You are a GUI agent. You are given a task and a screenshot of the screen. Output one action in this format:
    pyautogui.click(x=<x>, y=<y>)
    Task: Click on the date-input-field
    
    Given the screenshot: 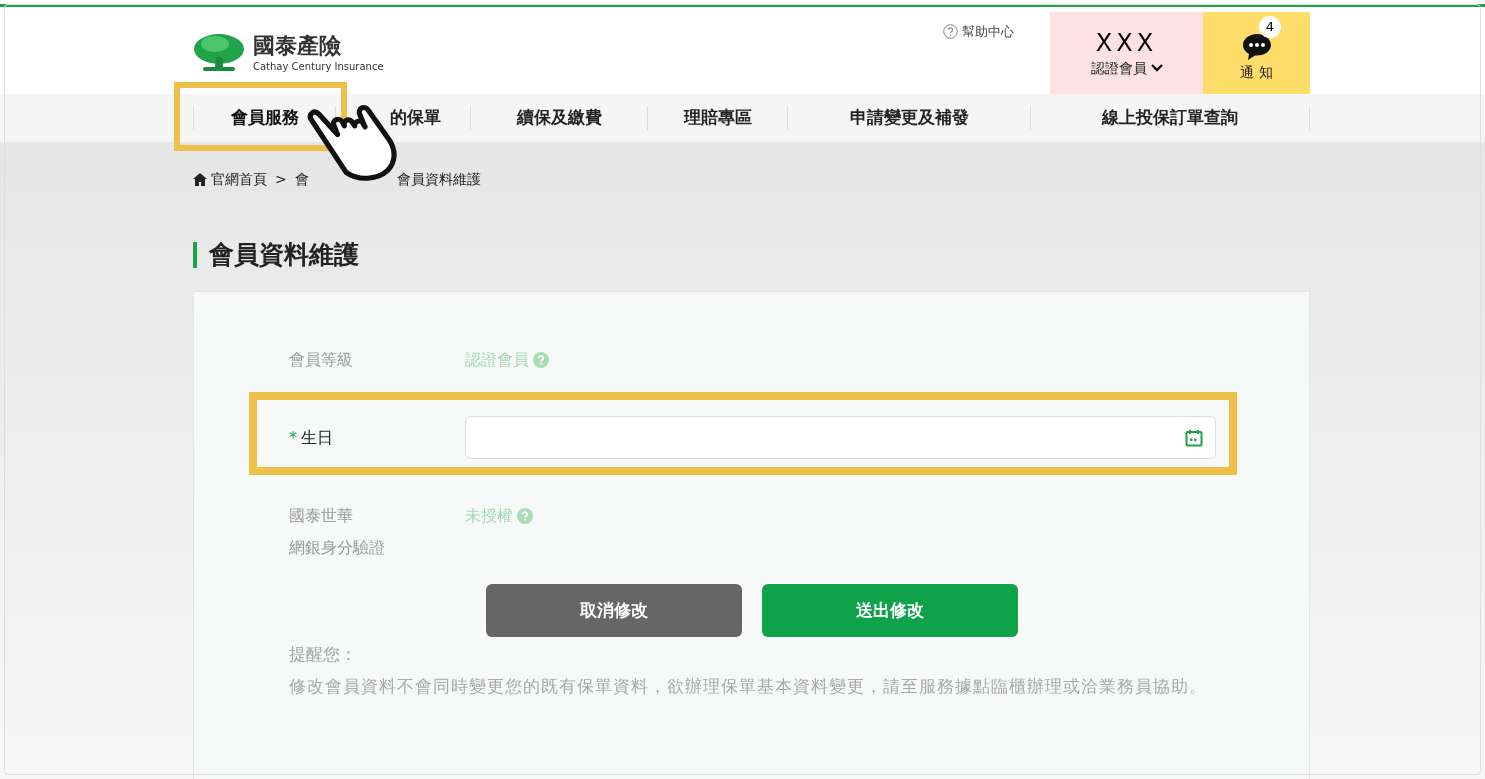 What is the action you would take?
    pyautogui.click(x=840, y=437)
    